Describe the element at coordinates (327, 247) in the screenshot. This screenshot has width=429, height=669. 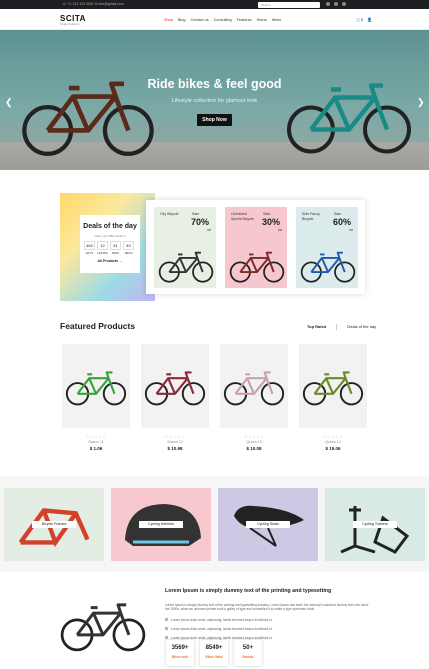
I see `offer-card-kids: Kids Fancy Bicycle Sale 60% Off` at that location.